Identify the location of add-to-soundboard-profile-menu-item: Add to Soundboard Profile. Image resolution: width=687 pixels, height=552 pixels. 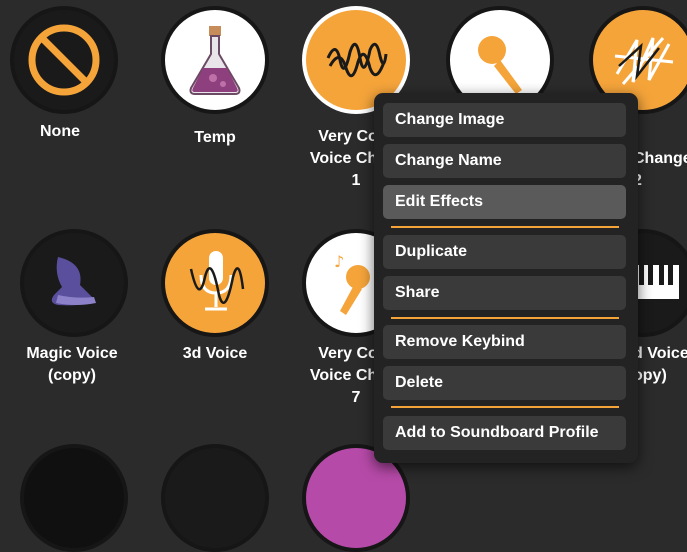
(504, 433).